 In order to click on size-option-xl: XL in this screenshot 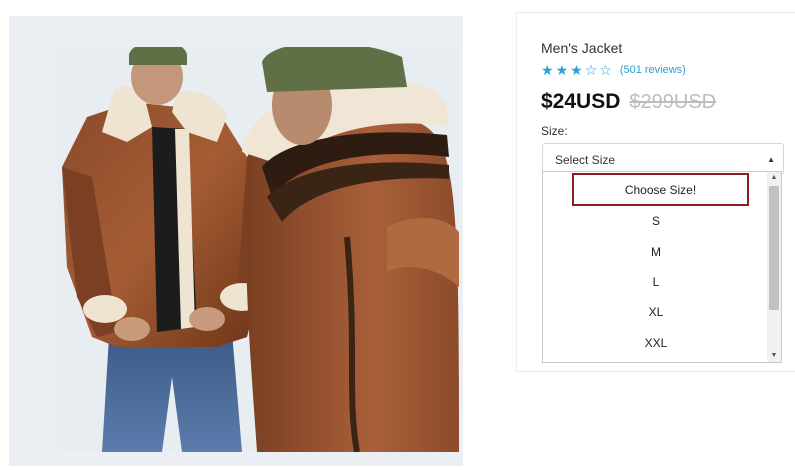, I will do `click(656, 312)`.